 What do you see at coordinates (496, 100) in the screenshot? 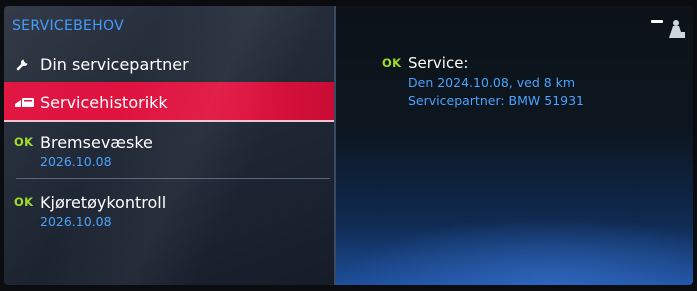
I see `service-partner: Servicepartner: BMW 51931` at bounding box center [496, 100].